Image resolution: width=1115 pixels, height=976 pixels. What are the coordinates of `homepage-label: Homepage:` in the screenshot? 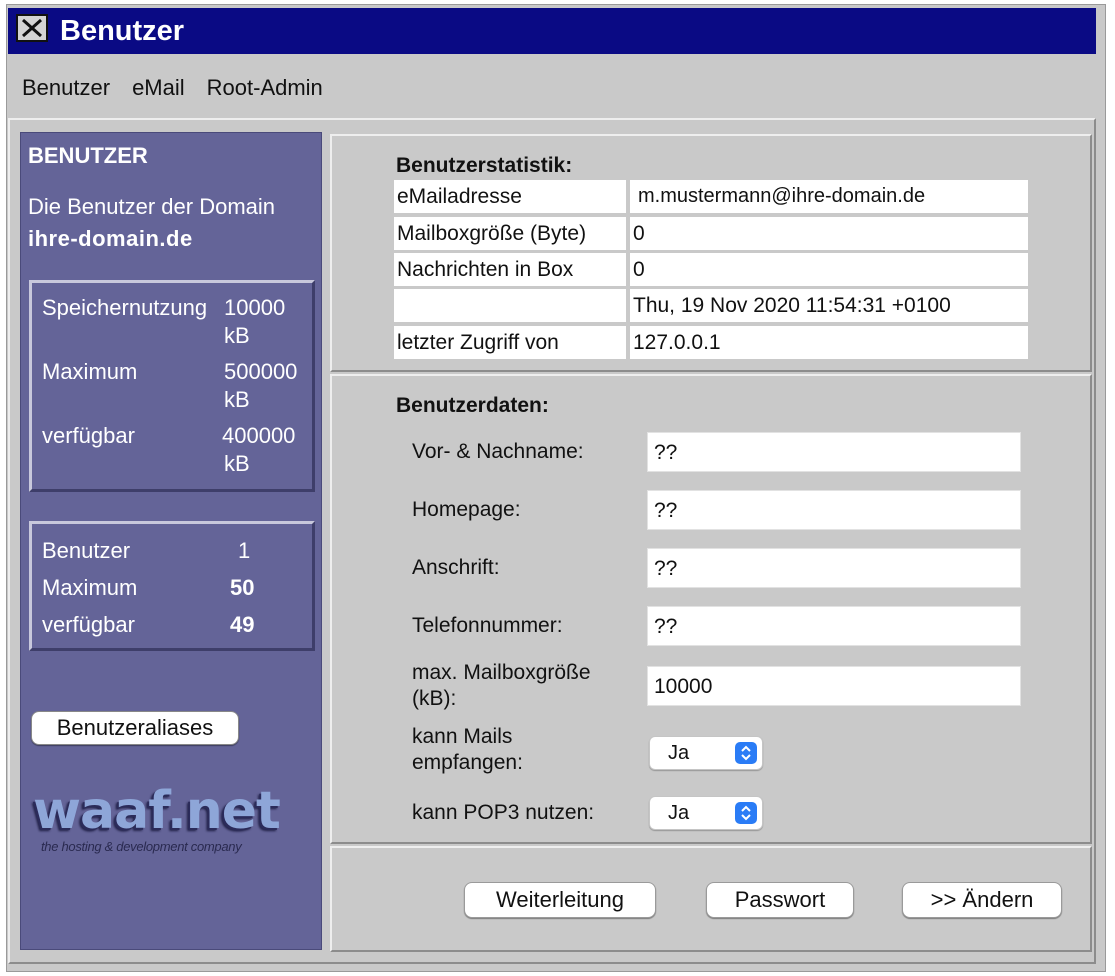 It's located at (466, 509).